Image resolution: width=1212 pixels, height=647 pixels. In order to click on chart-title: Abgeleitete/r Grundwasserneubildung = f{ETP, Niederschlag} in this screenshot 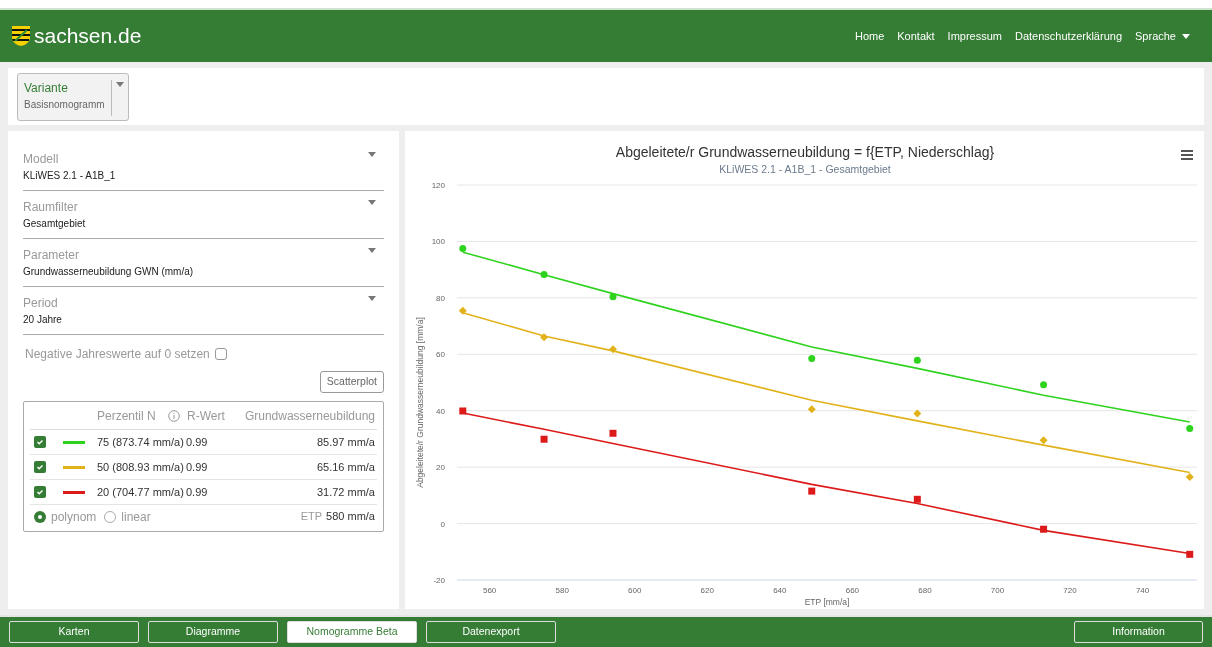, I will do `click(805, 152)`.